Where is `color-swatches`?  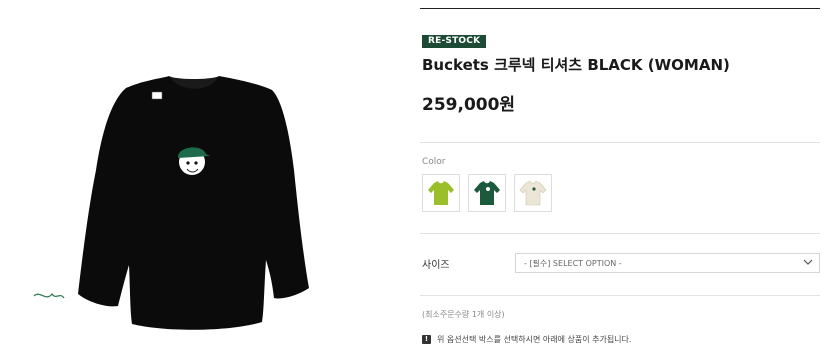
color-swatches is located at coordinates (487, 193).